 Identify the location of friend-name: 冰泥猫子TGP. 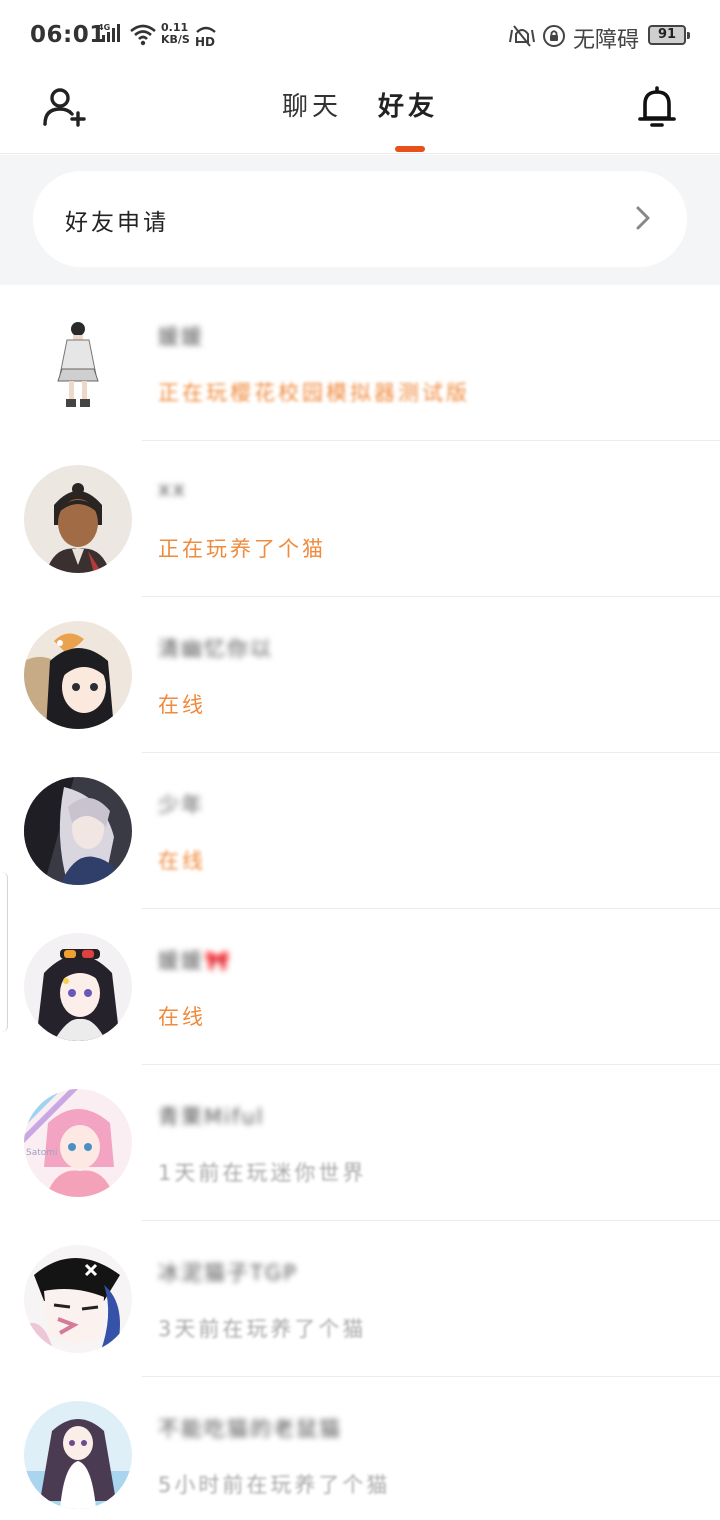
(228, 1273).